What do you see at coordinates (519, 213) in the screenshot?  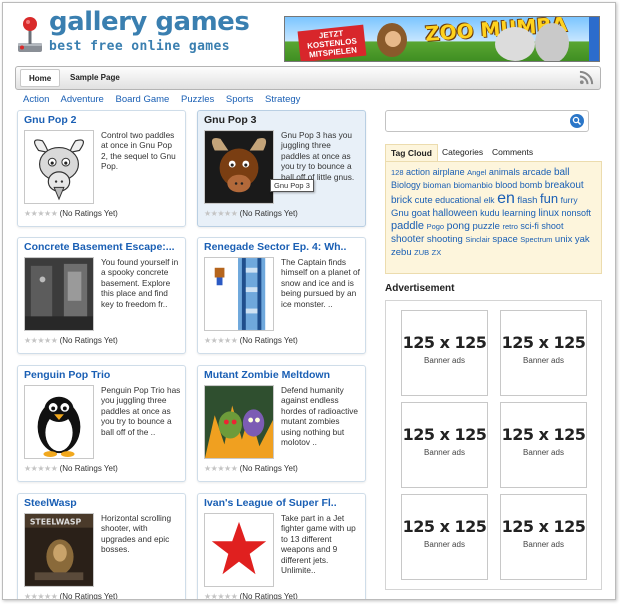 I see `tag-link: learning` at bounding box center [519, 213].